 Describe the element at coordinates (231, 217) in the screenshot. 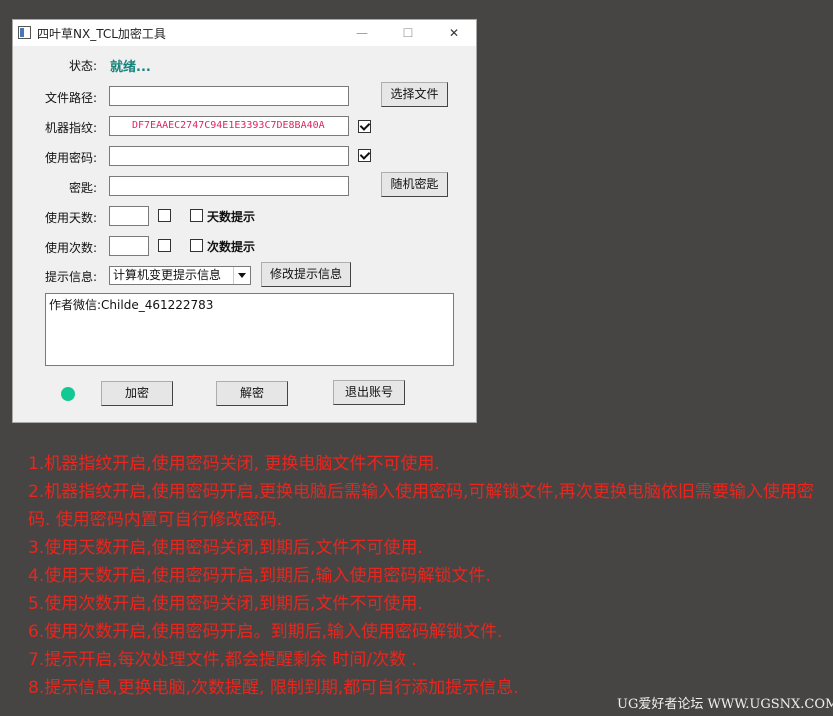

I see `days-hint-label: 天数提示` at that location.